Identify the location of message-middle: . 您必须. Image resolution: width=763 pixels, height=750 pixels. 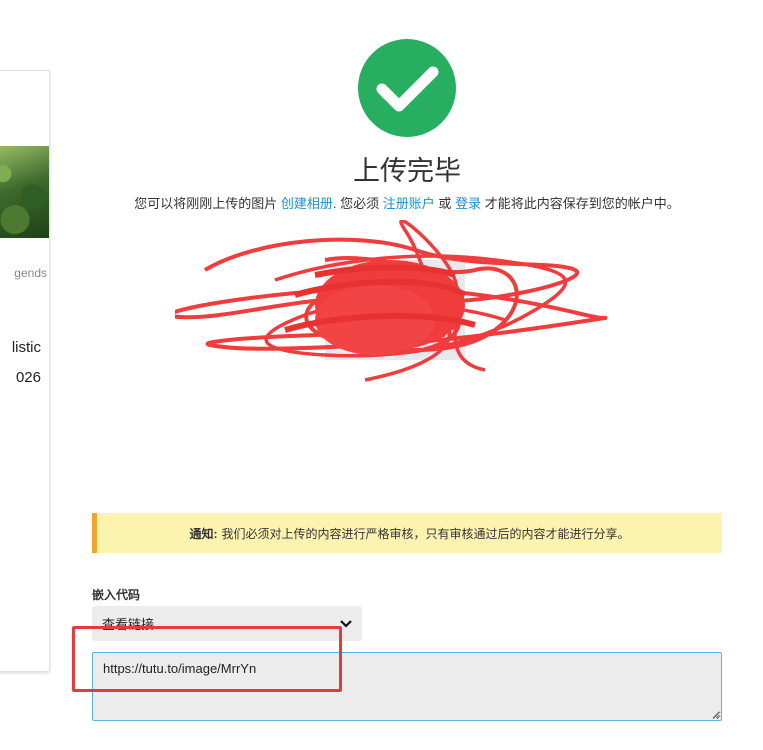
(356, 203).